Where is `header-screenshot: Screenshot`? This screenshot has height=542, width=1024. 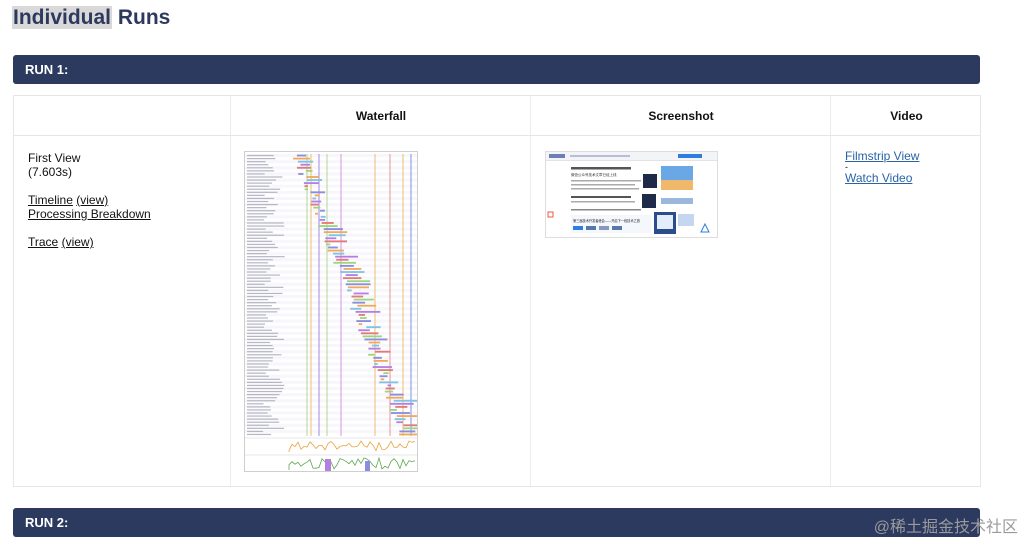
header-screenshot: Screenshot is located at coordinates (681, 116).